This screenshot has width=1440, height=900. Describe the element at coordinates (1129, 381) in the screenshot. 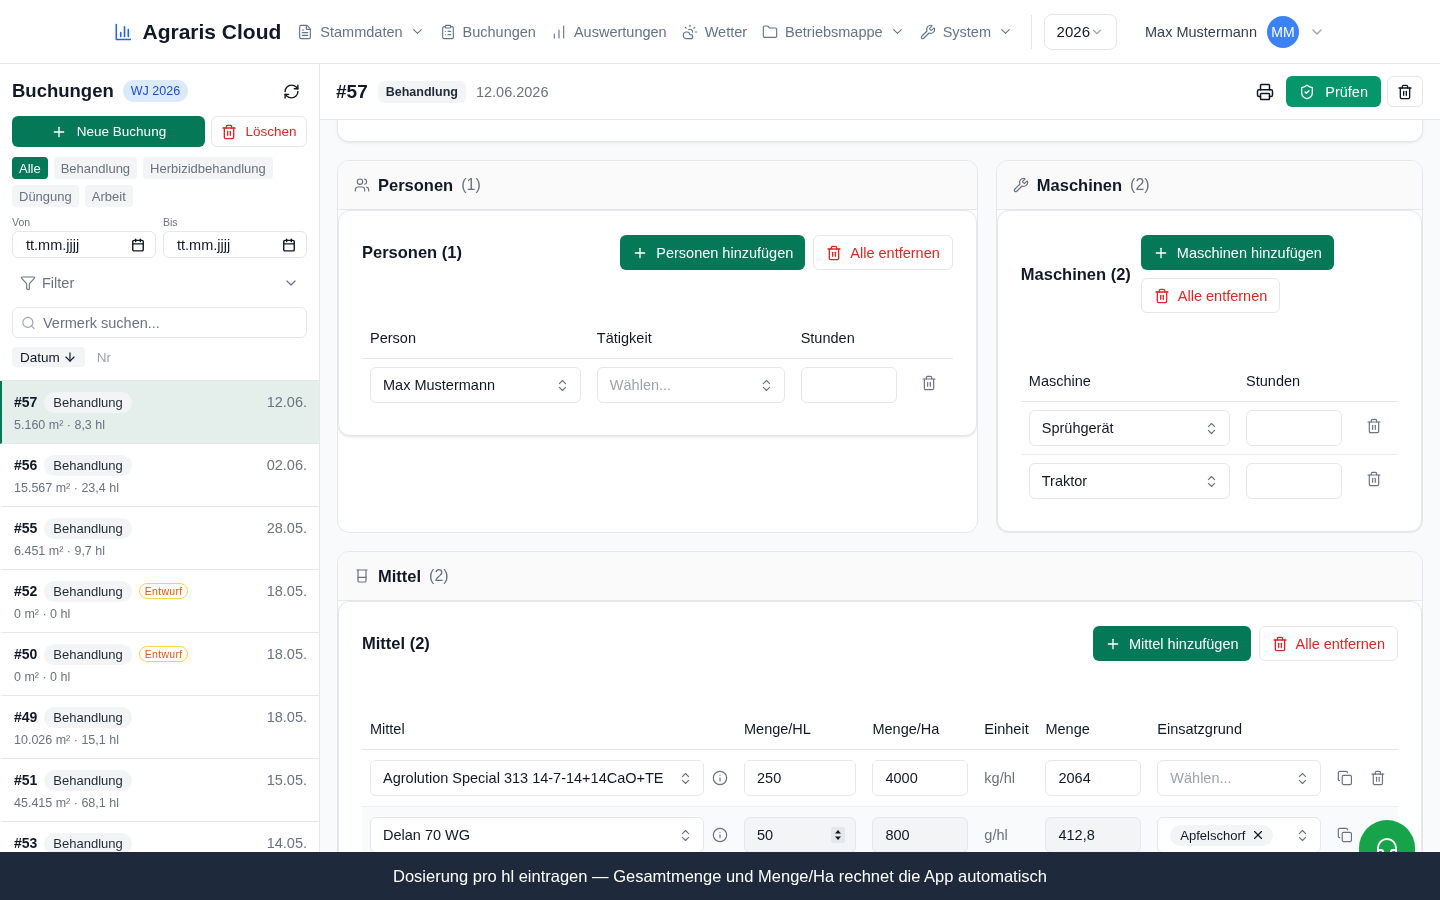

I see `column-header: Maschine` at that location.